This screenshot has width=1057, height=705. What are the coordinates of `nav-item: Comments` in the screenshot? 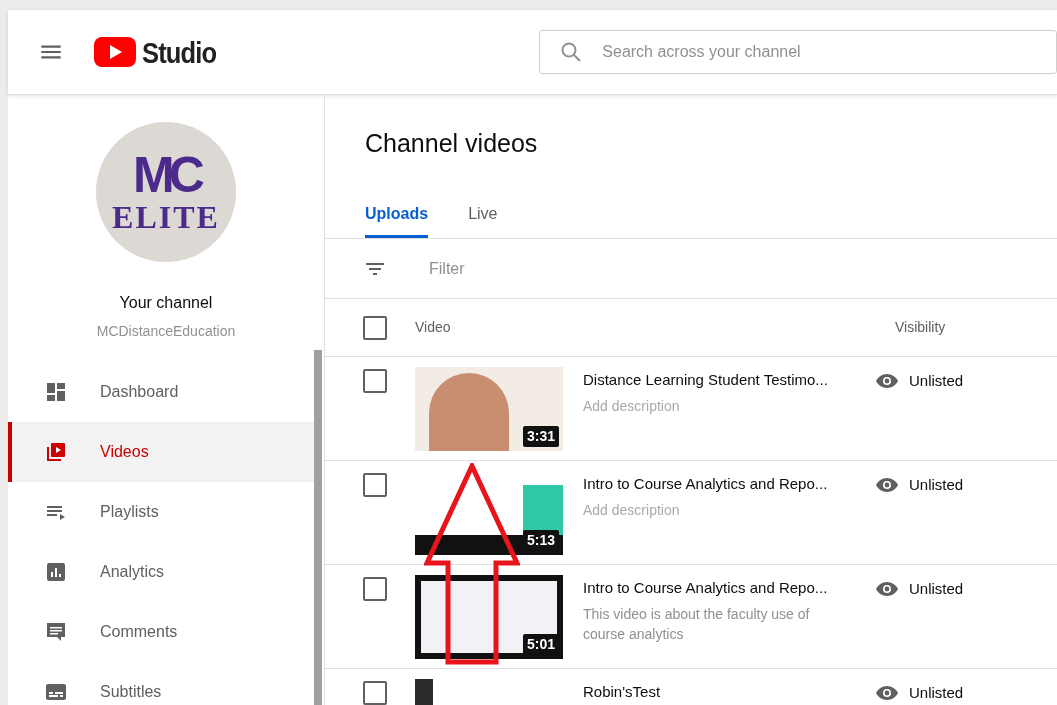 It's located at (161, 632).